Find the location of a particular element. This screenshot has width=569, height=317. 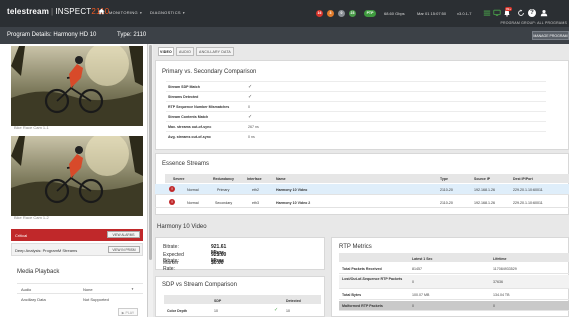

metric-key: Malformed RTP Packets is located at coordinates (362, 306).